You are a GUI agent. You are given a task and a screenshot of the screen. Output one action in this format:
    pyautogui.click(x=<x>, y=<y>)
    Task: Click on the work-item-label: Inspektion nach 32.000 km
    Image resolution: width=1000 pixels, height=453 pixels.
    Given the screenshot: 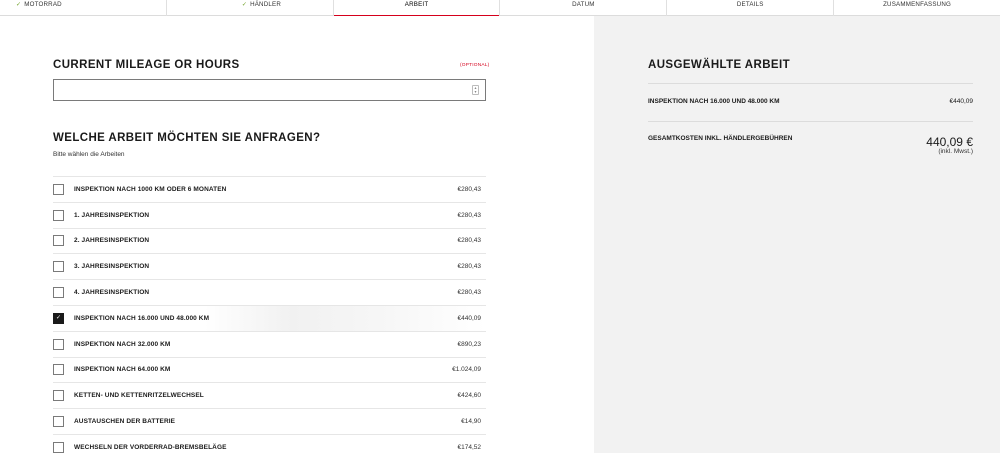 What is the action you would take?
    pyautogui.click(x=122, y=344)
    